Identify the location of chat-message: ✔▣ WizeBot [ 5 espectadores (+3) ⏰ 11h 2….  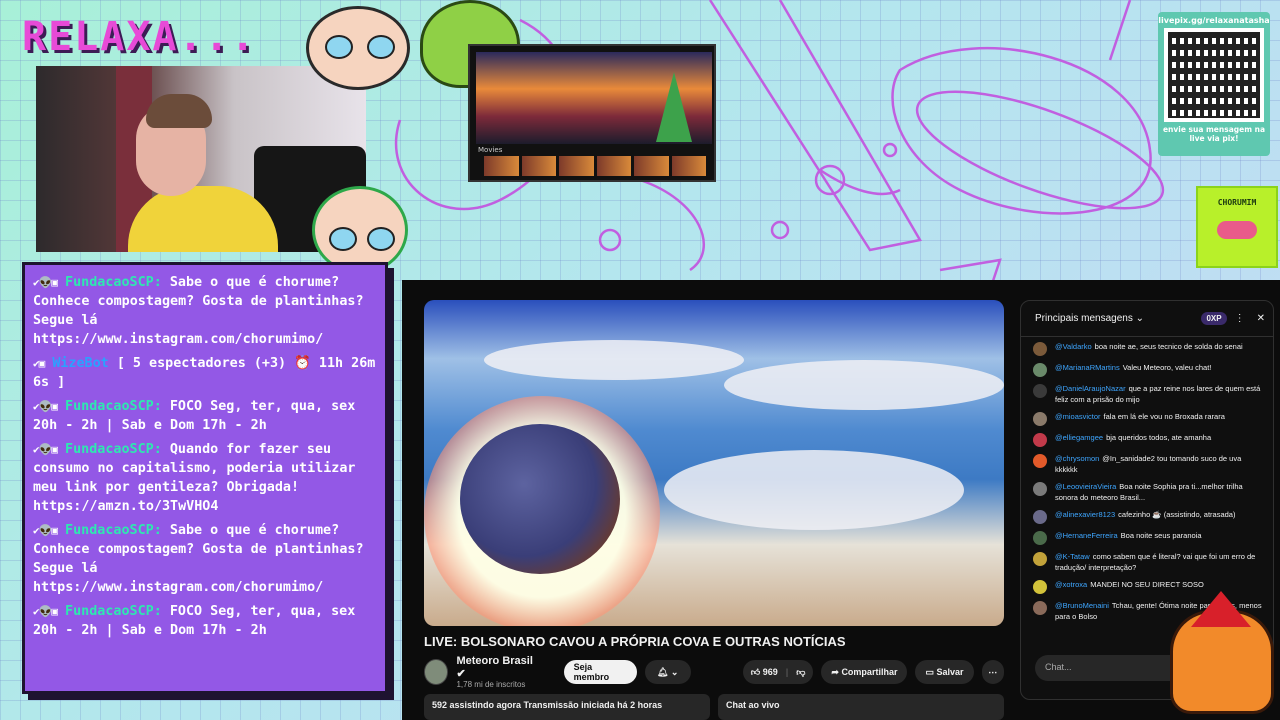
(205, 373).